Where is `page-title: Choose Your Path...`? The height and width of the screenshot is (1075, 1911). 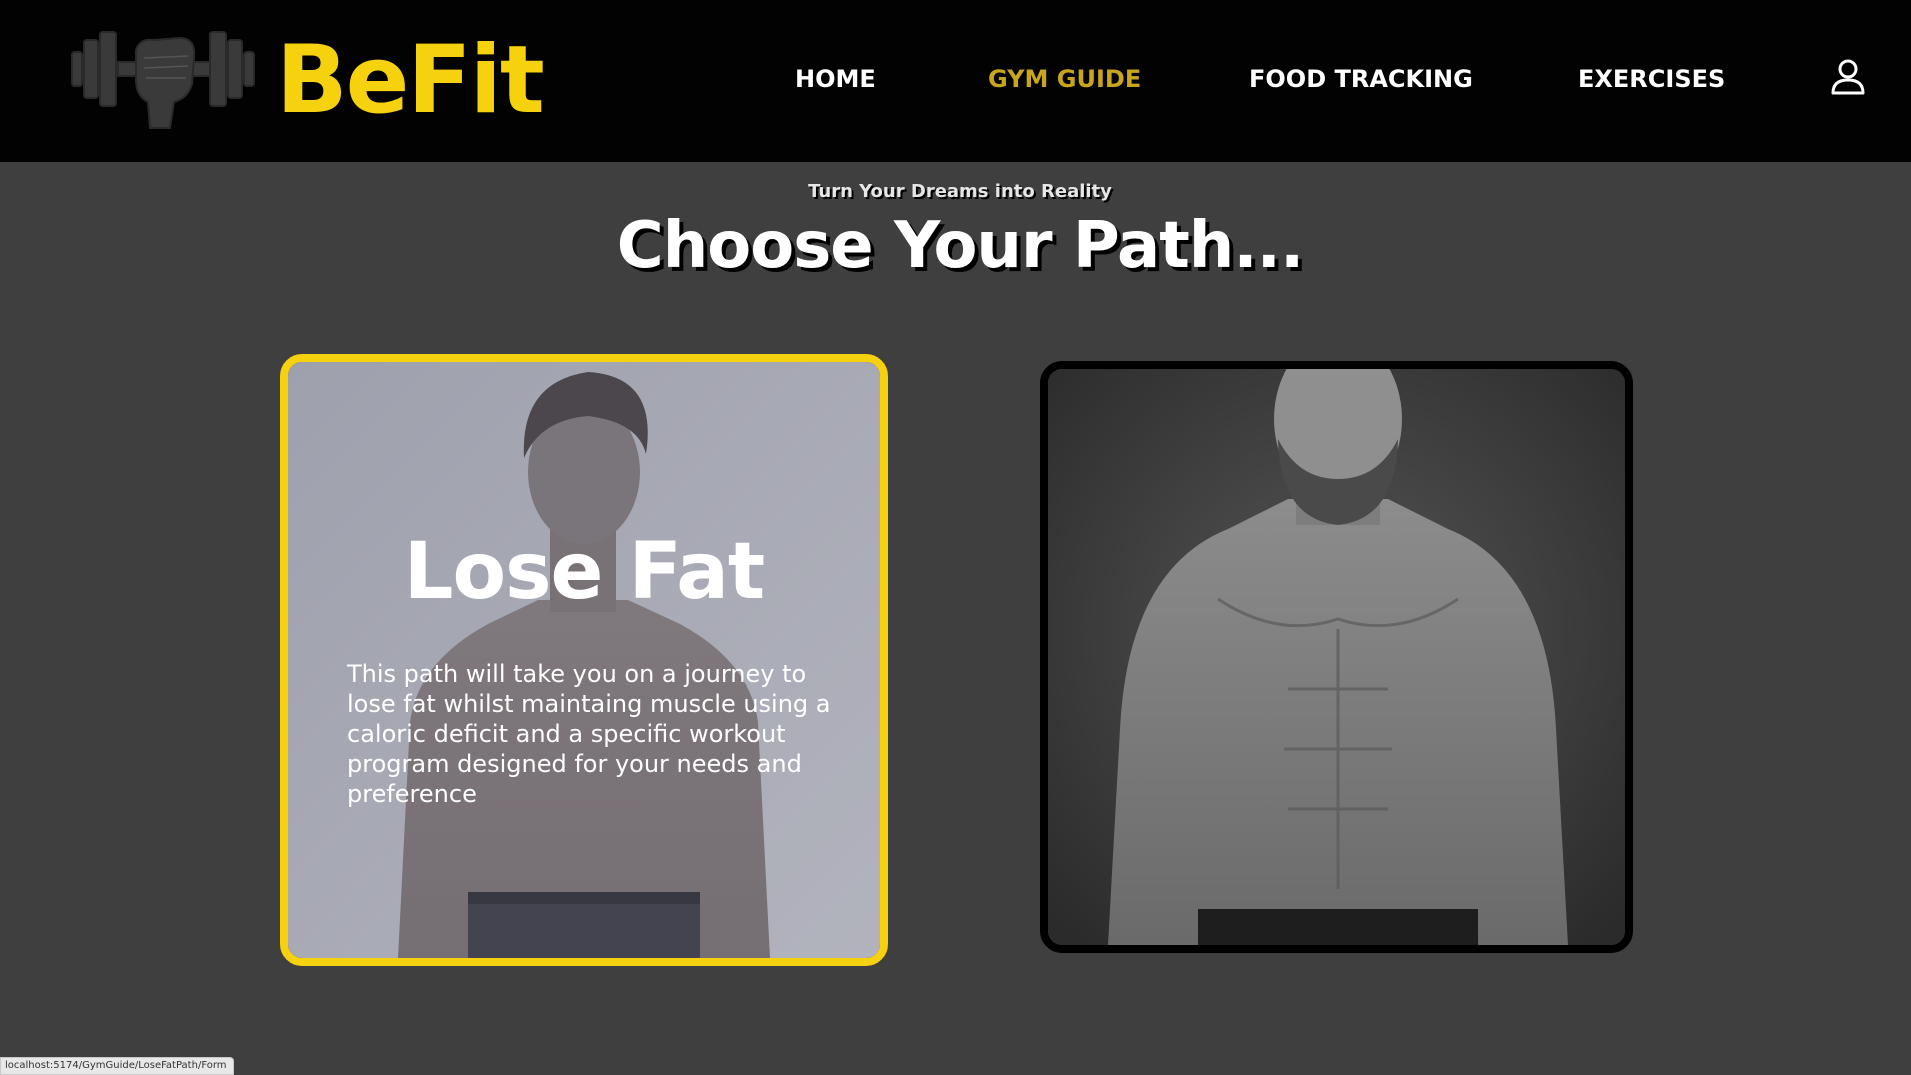
page-title: Choose Your Path... is located at coordinates (960, 246).